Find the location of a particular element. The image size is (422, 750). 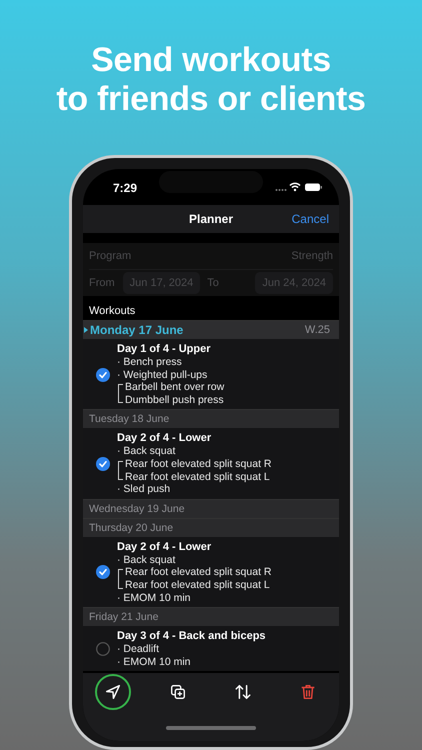

workout-card: Day 3 of 4 - Back and biceps · Deadlift · EMOM 10 min is located at coordinates (211, 649).